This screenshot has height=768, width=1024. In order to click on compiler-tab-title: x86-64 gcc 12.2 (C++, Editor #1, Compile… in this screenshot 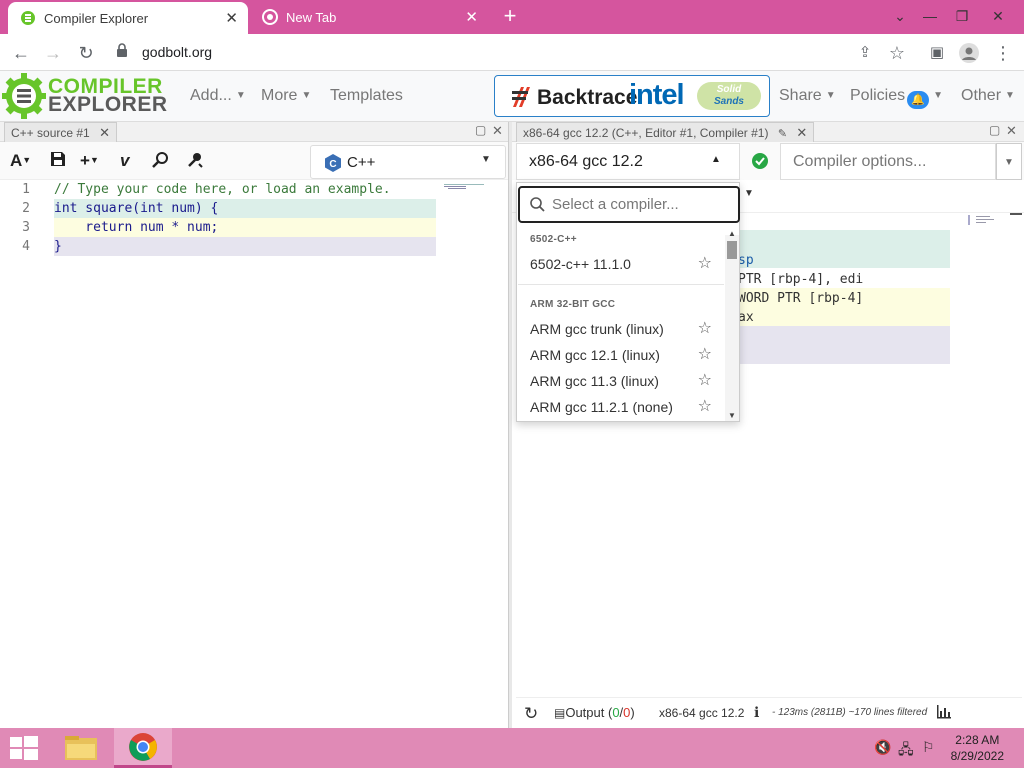, I will do `click(646, 133)`.